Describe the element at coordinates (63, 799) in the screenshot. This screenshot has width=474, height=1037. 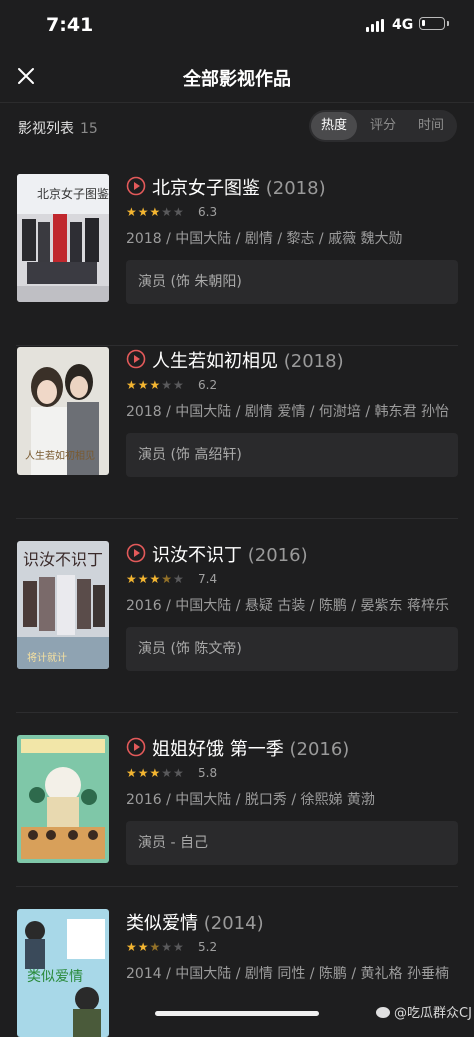
I see `poster-image` at that location.